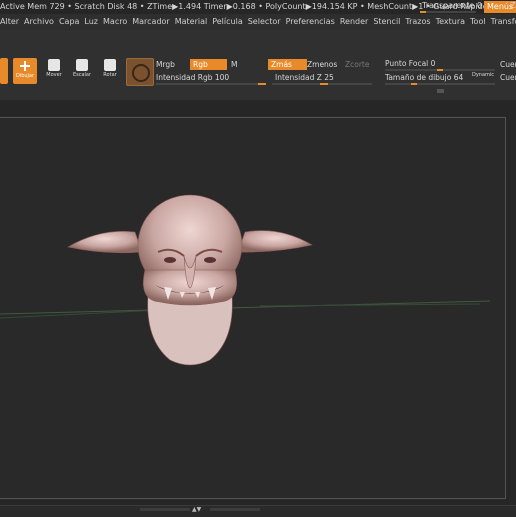  I want to click on m-button: M, so click(234, 64).